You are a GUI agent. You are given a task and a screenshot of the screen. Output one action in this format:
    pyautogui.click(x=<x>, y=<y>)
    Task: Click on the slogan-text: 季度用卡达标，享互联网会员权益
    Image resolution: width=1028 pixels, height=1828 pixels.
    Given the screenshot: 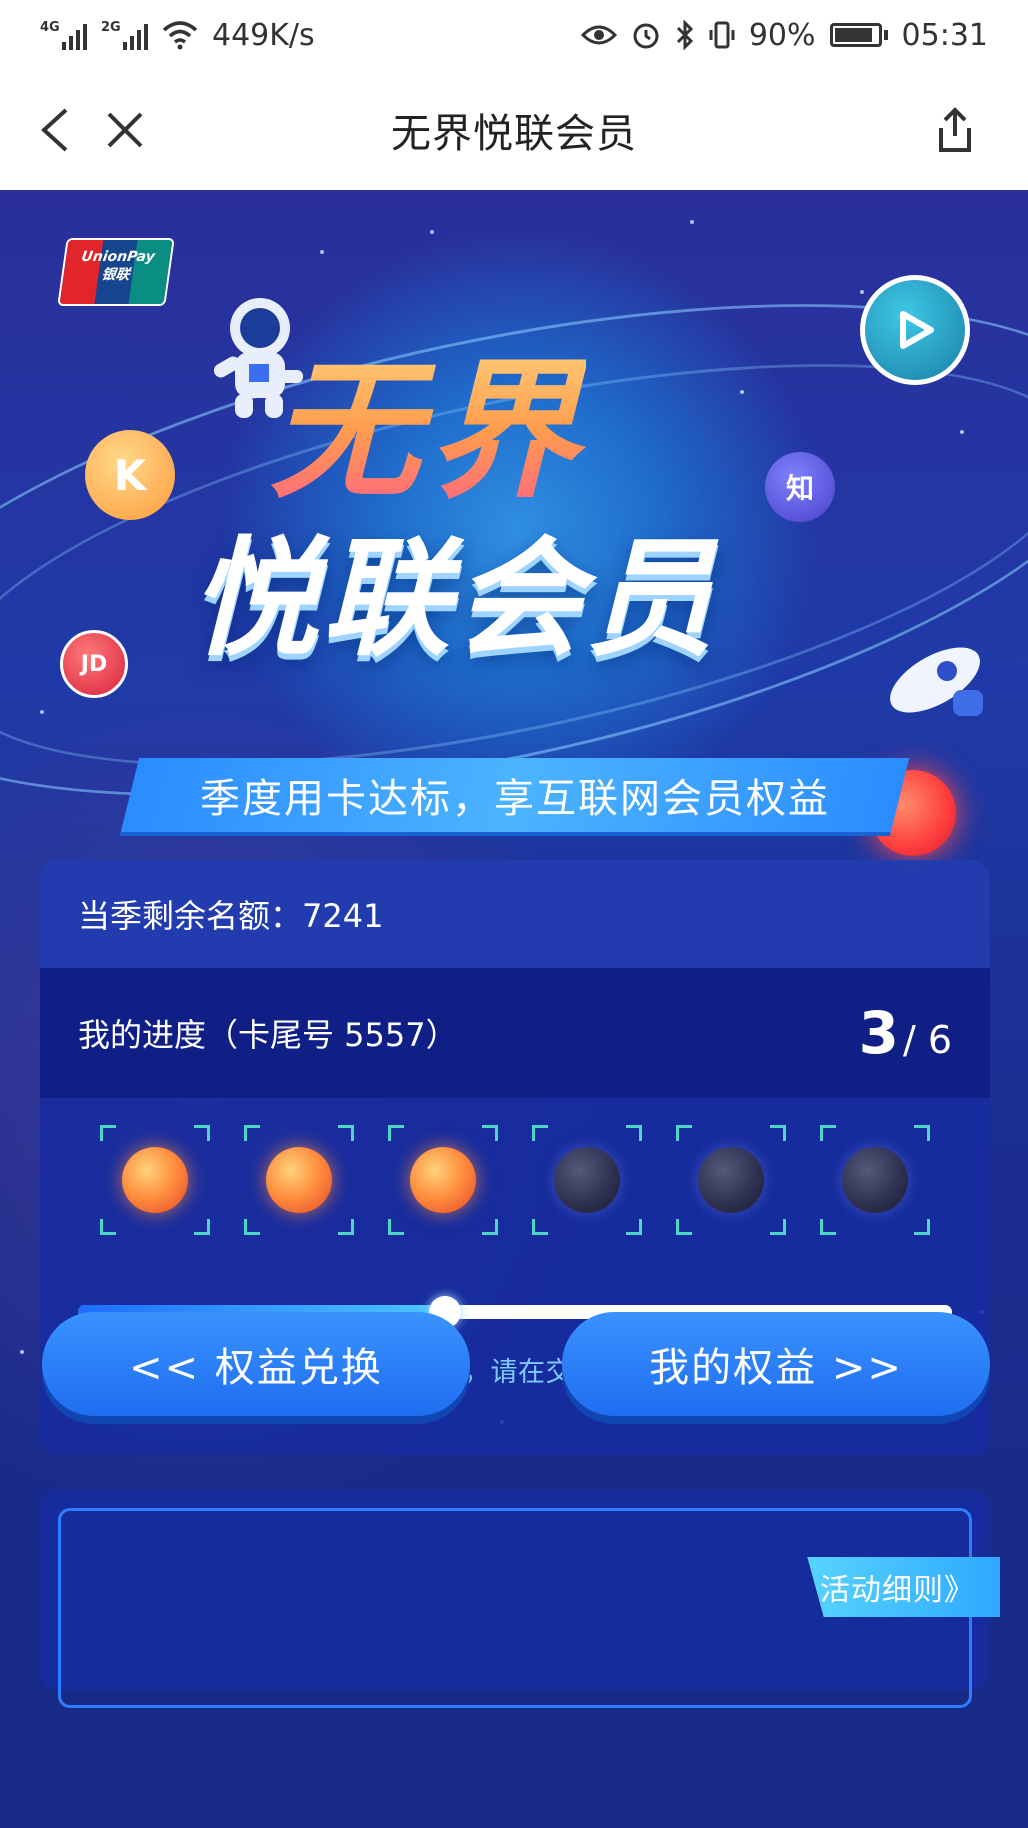 What is the action you would take?
    pyautogui.click(x=515, y=799)
    